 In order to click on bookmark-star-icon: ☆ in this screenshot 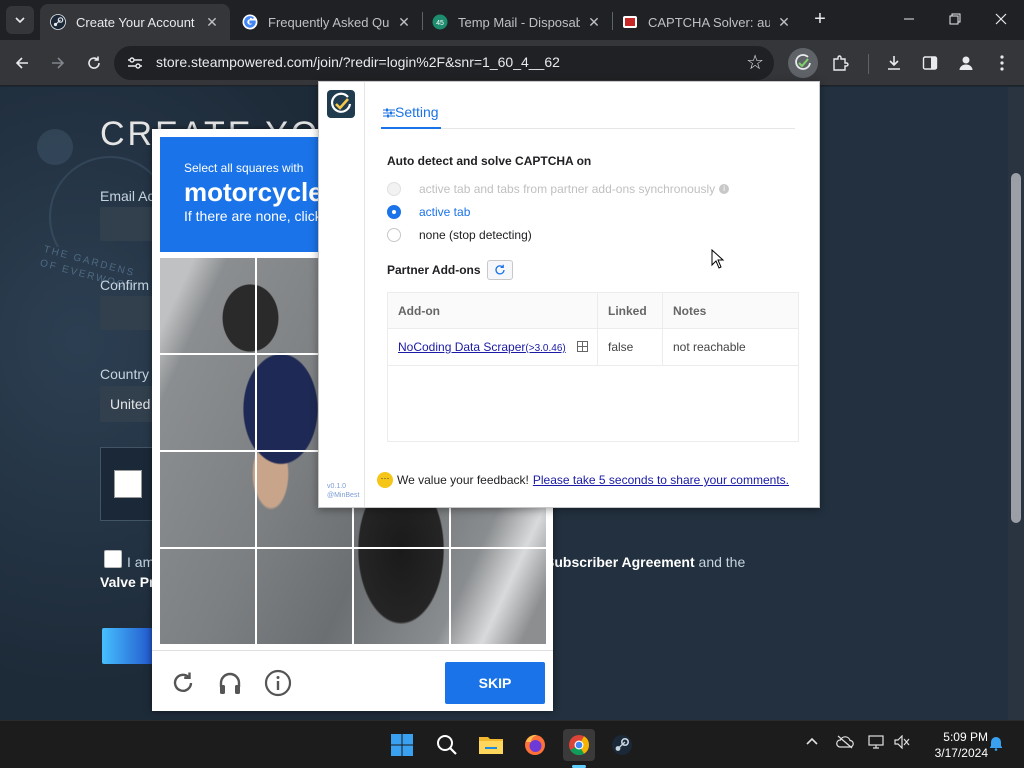, I will do `click(755, 62)`.